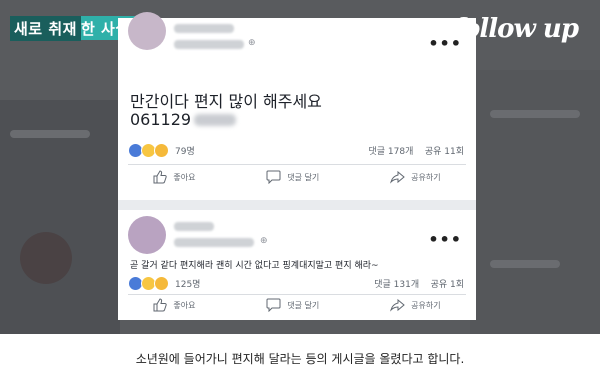  Describe the element at coordinates (185, 152) in the screenshot. I see `reaction-count: 79명` at that location.